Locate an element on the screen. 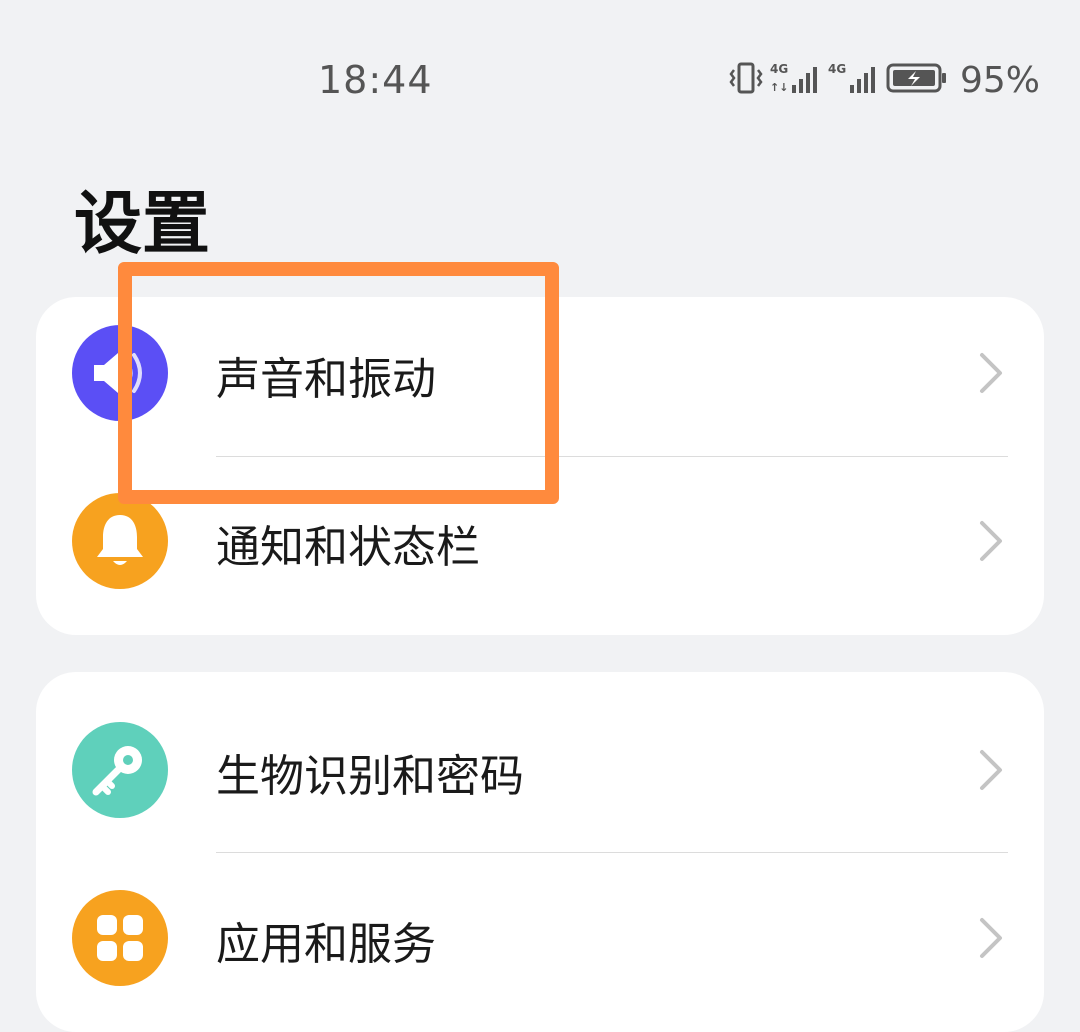  bell-icon is located at coordinates (120, 541).